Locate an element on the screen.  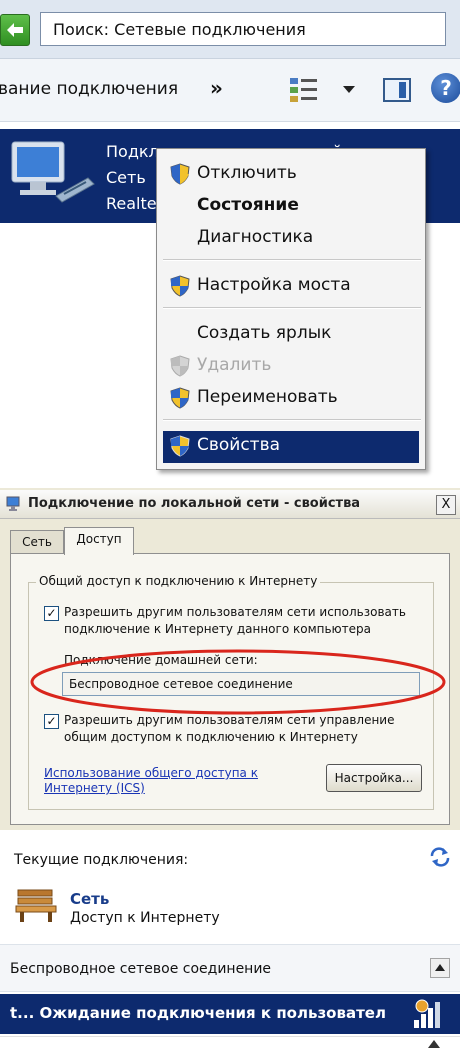
search-input: Поиск: Сетевые подключения is located at coordinates (243, 29).